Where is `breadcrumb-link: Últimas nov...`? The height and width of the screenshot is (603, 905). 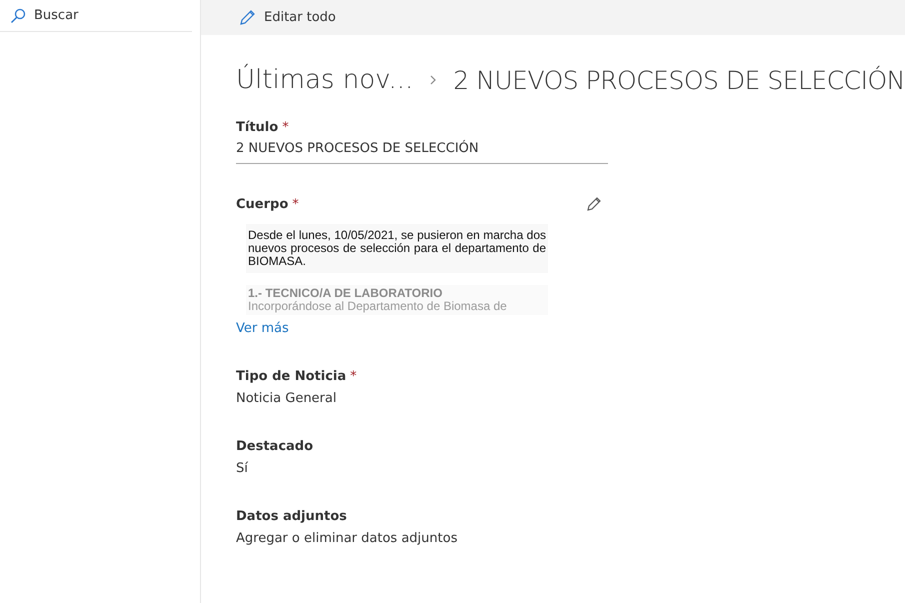 breadcrumb-link: Últimas nov... is located at coordinates (325, 80).